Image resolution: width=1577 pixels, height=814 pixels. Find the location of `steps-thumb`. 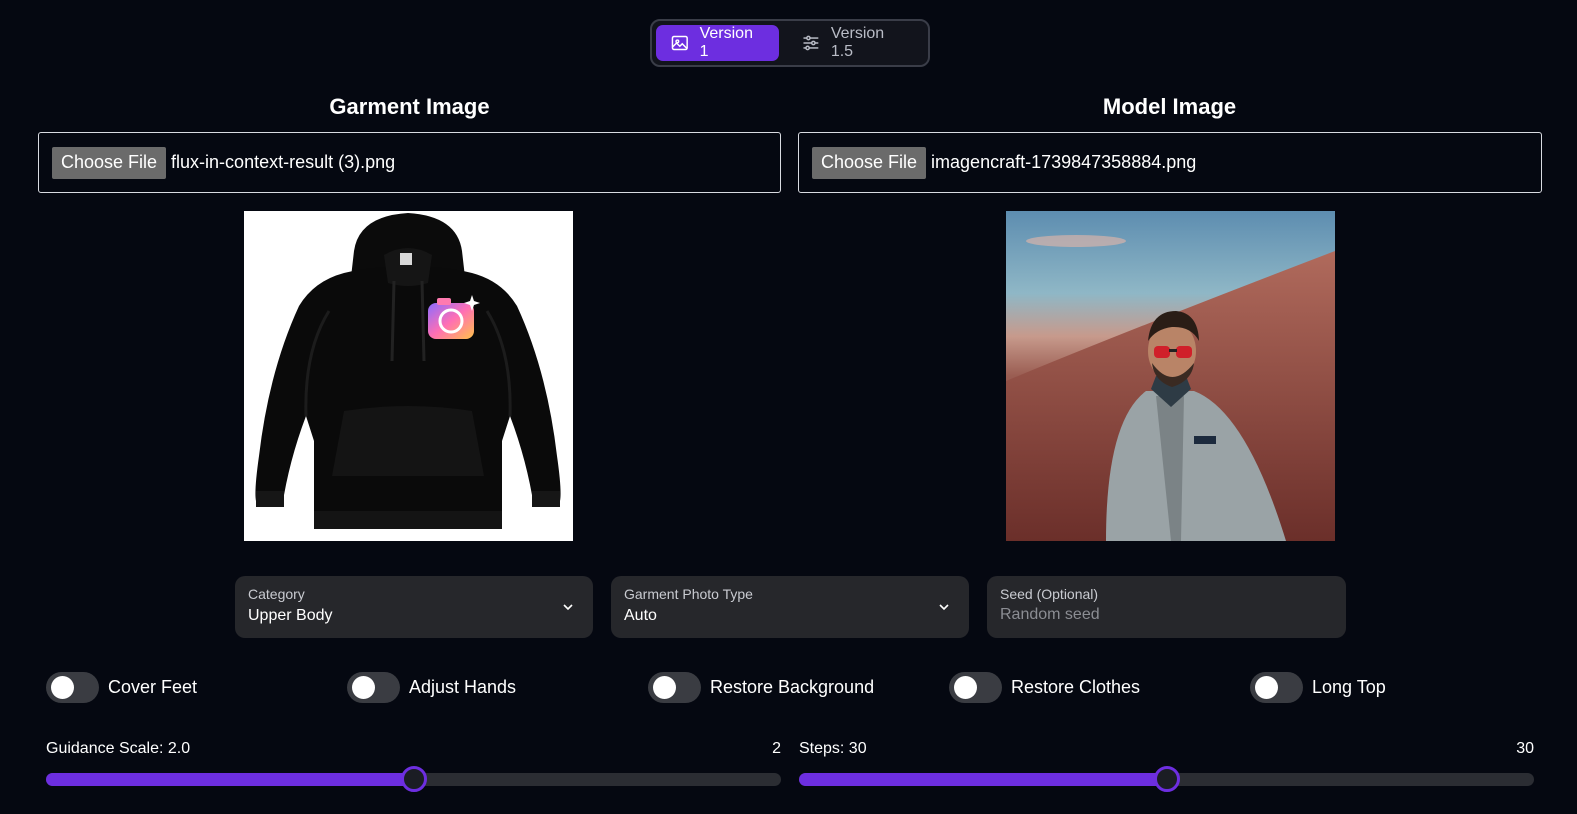

steps-thumb is located at coordinates (1166, 779).